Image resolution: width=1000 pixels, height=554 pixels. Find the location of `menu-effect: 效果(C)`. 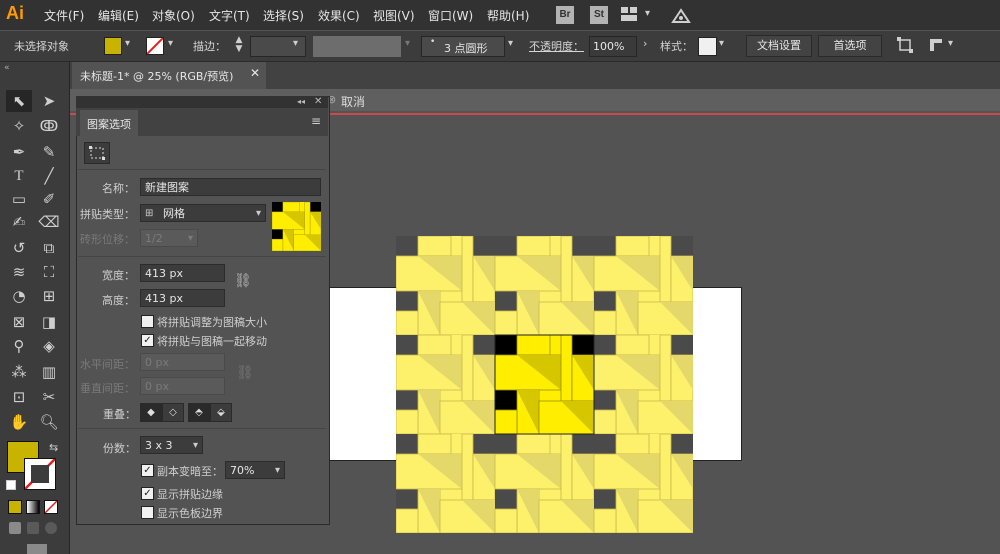

menu-effect: 效果(C) is located at coordinates (339, 15).